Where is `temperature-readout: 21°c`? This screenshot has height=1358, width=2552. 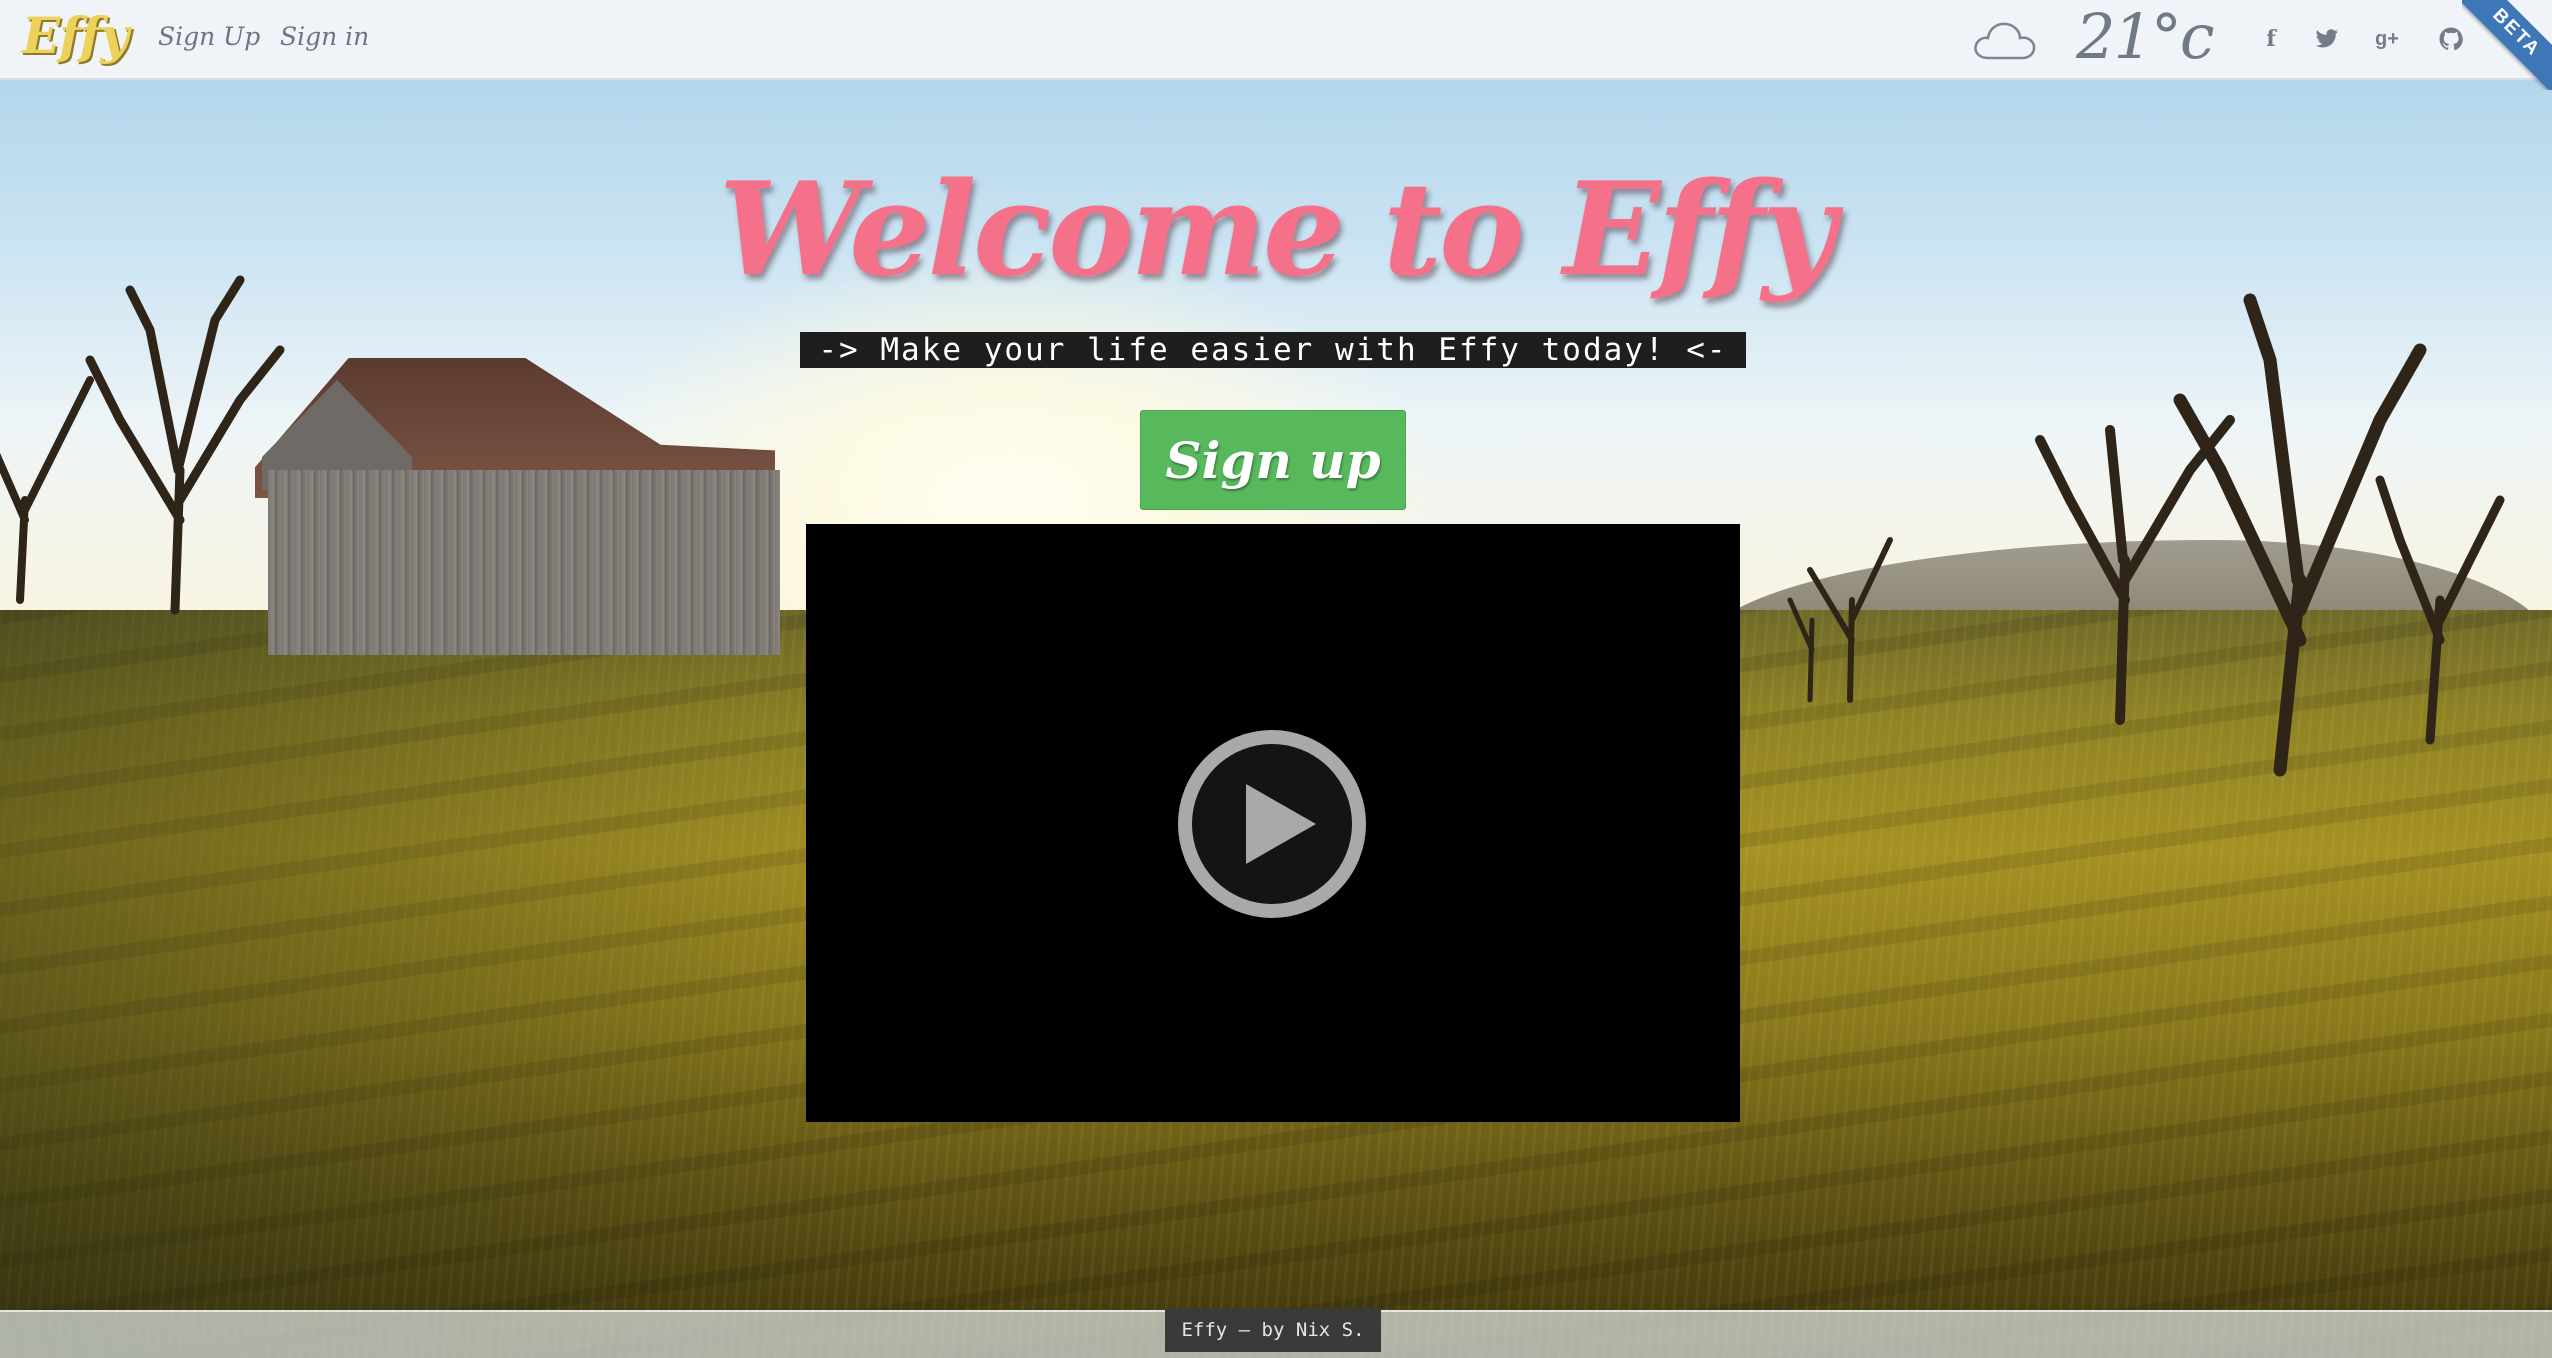
temperature-readout: 21°c is located at coordinates (2145, 36).